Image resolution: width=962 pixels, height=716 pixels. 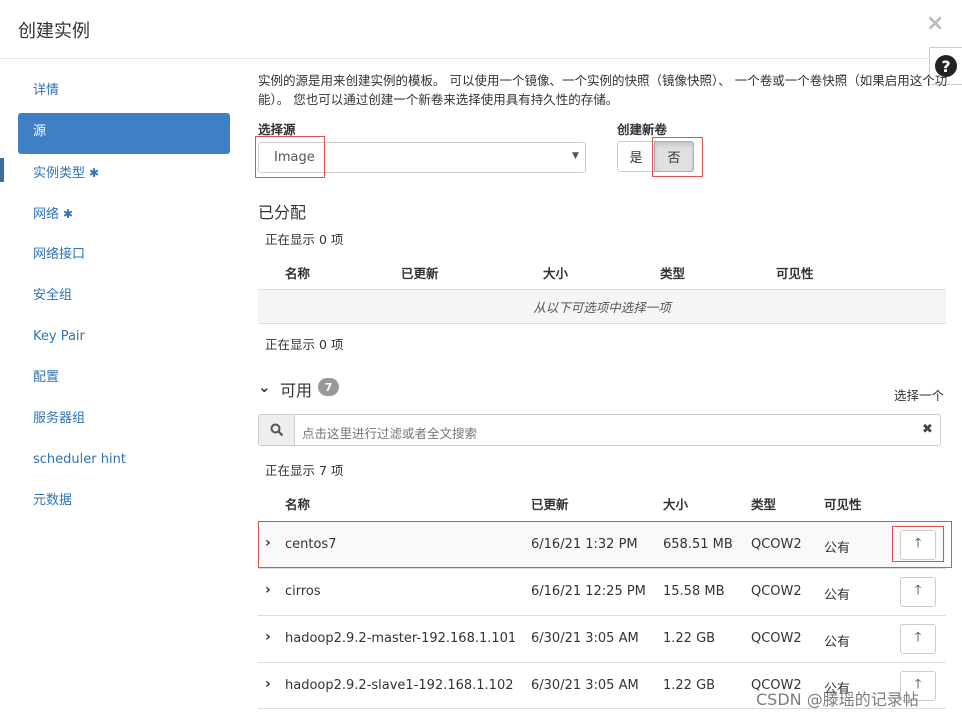 I want to click on chevron-down-icon: ⌄, so click(x=264, y=387).